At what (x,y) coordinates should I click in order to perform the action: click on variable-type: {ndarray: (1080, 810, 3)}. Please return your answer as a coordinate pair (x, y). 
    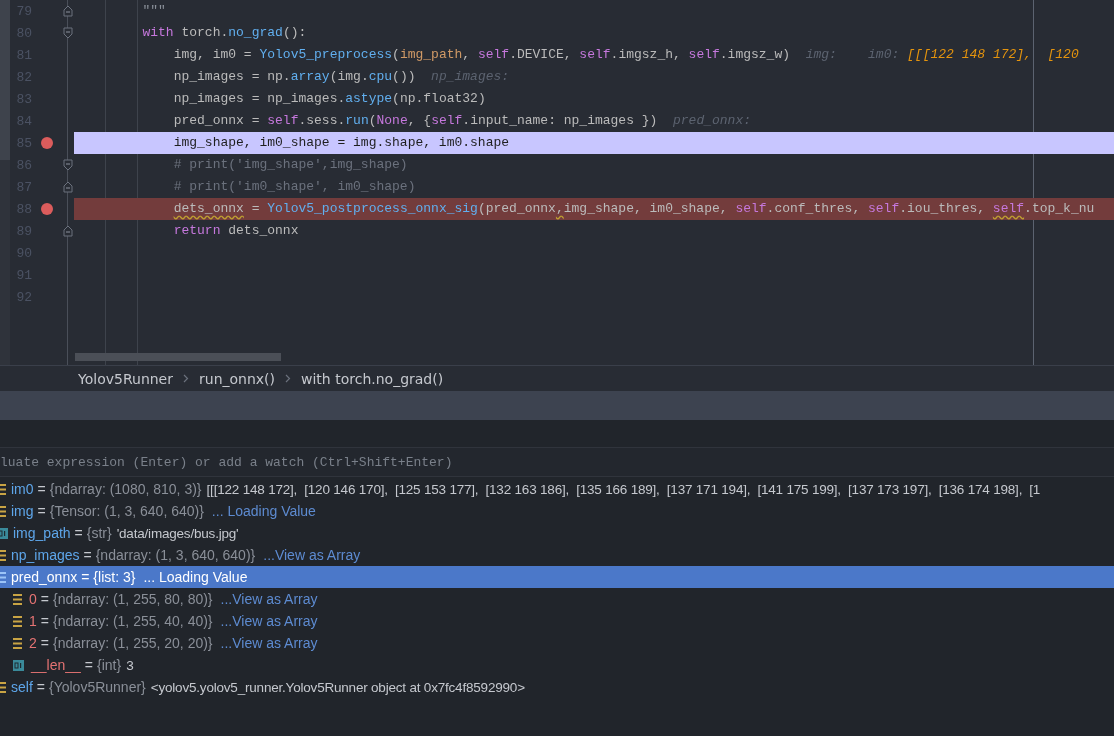
    Looking at the image, I should click on (125, 489).